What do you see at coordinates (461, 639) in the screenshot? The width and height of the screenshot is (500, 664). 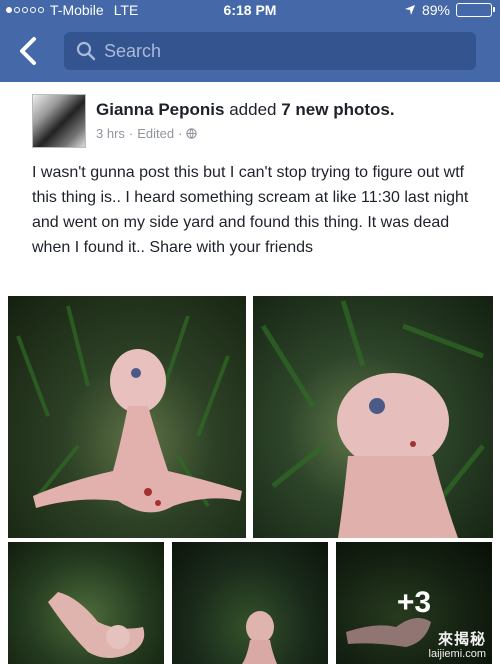 I see `watermark-cn: 來揭秘` at bounding box center [461, 639].